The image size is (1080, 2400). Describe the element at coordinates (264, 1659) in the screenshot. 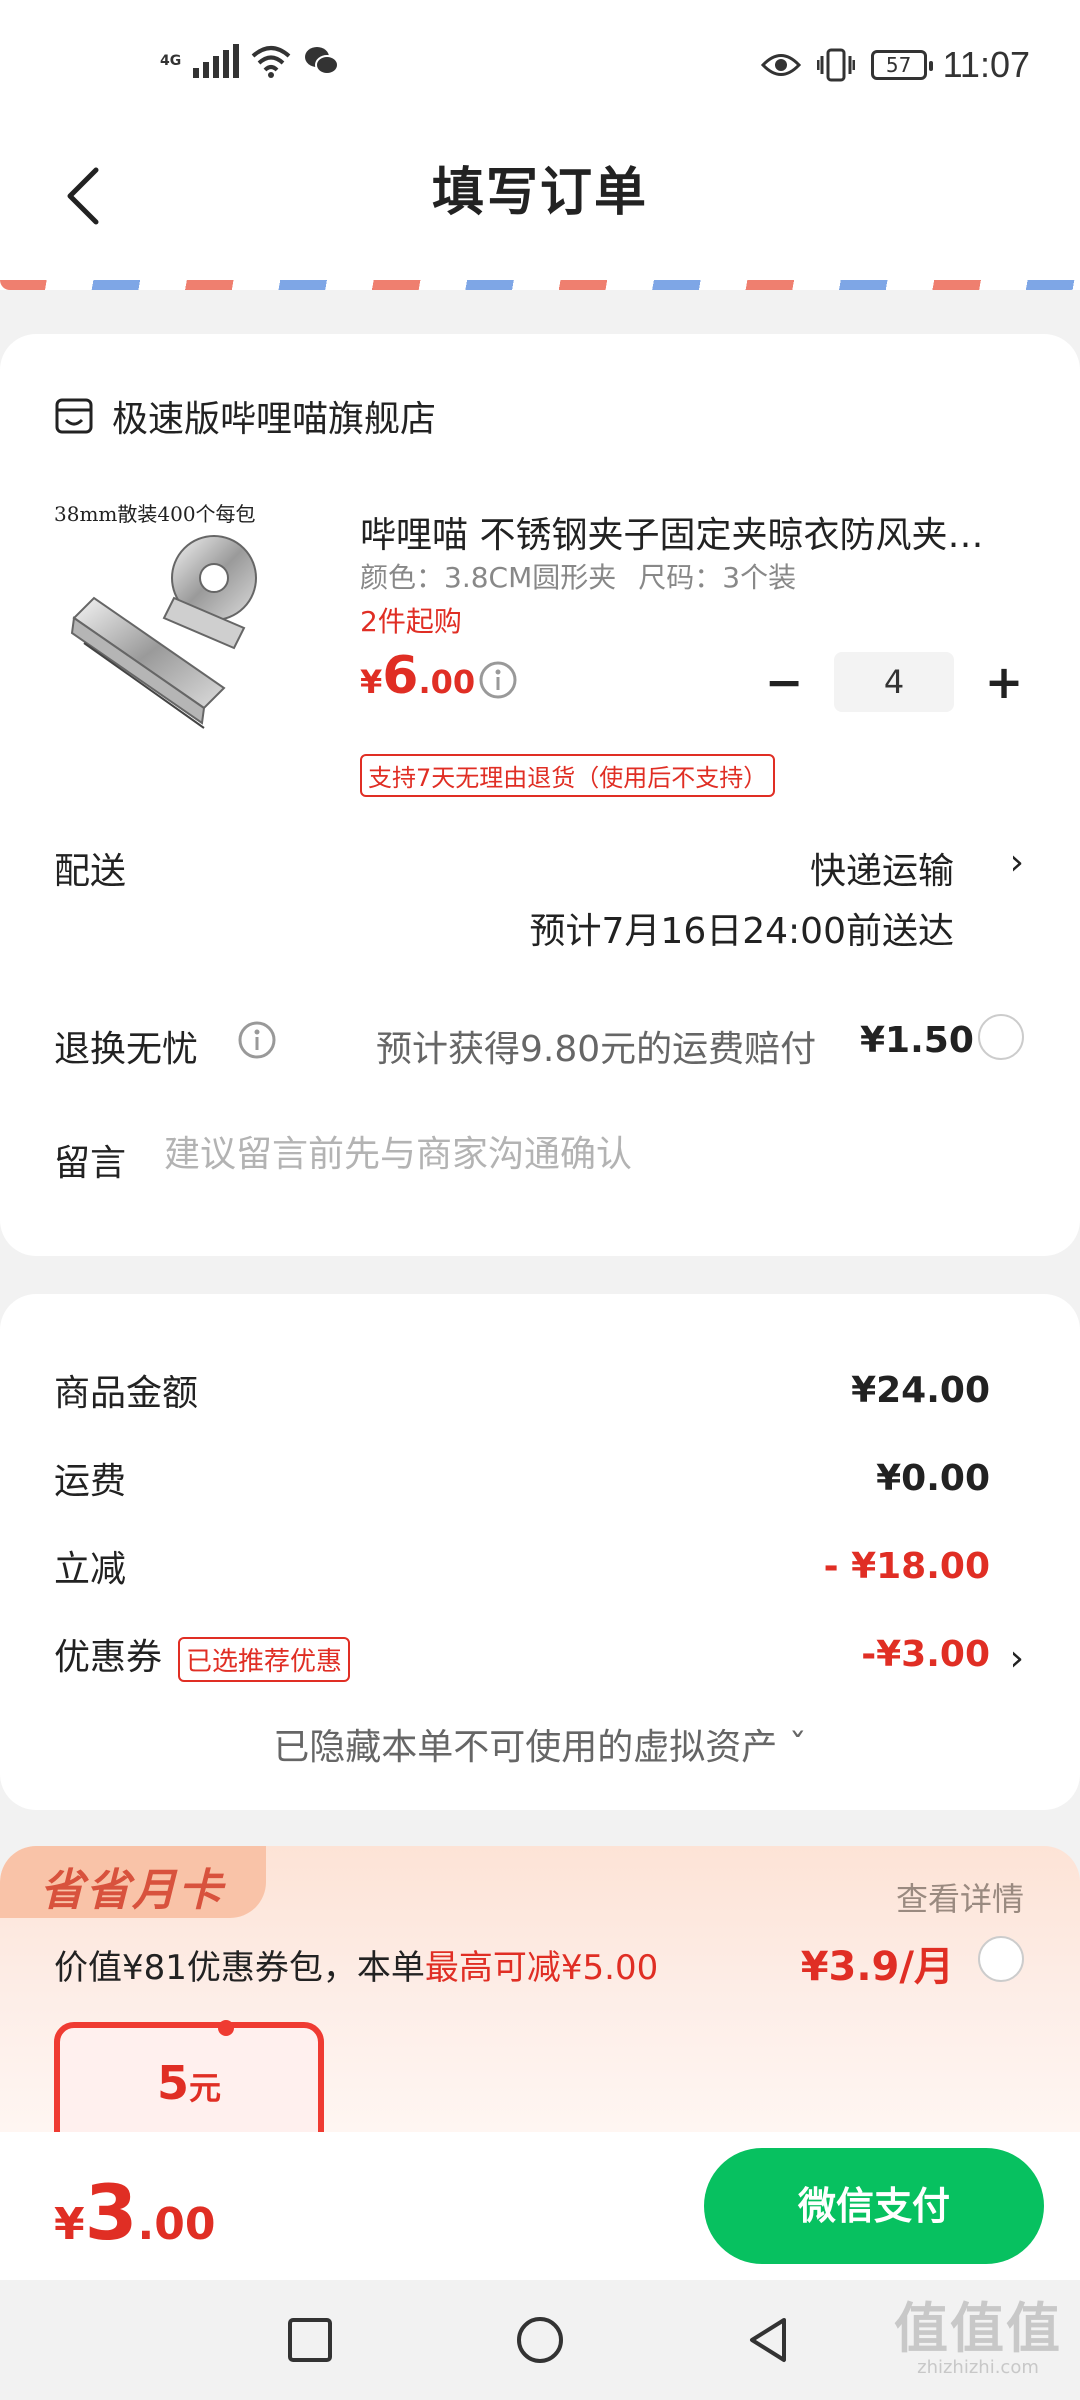

I see `coupon-tag: 已选推荐优惠` at that location.